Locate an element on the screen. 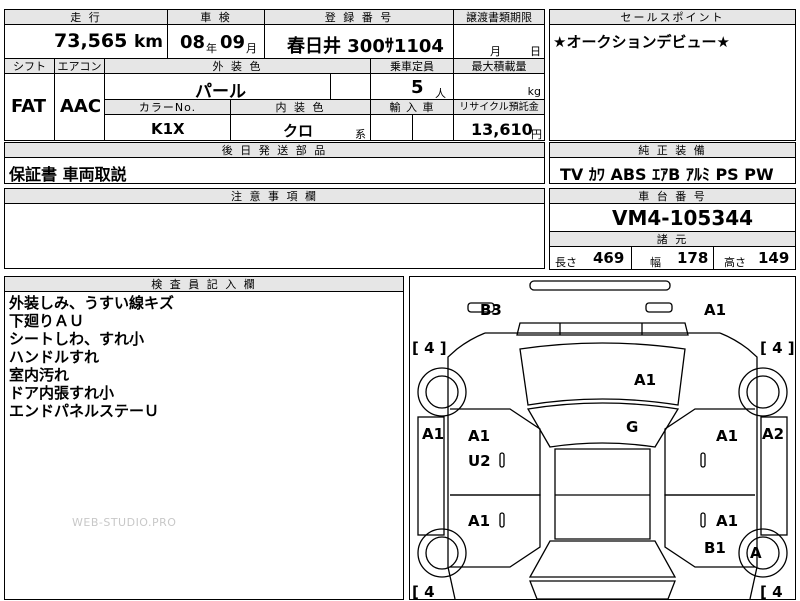 This screenshot has height=601, width=800. delivery-cell: 保証書 車両取説 is located at coordinates (274, 170).